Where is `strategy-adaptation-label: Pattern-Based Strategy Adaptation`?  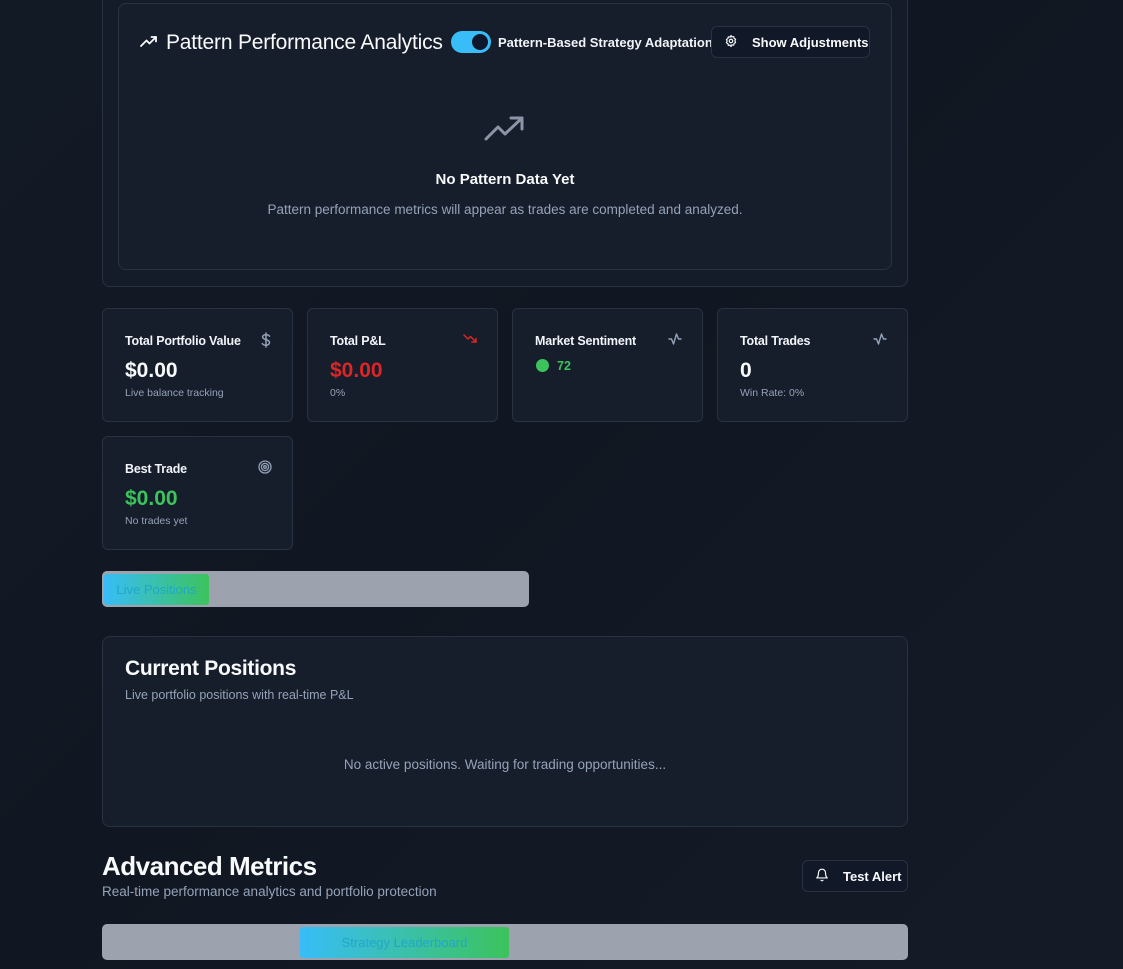
strategy-adaptation-label: Pattern-Based Strategy Adaptation is located at coordinates (605, 42).